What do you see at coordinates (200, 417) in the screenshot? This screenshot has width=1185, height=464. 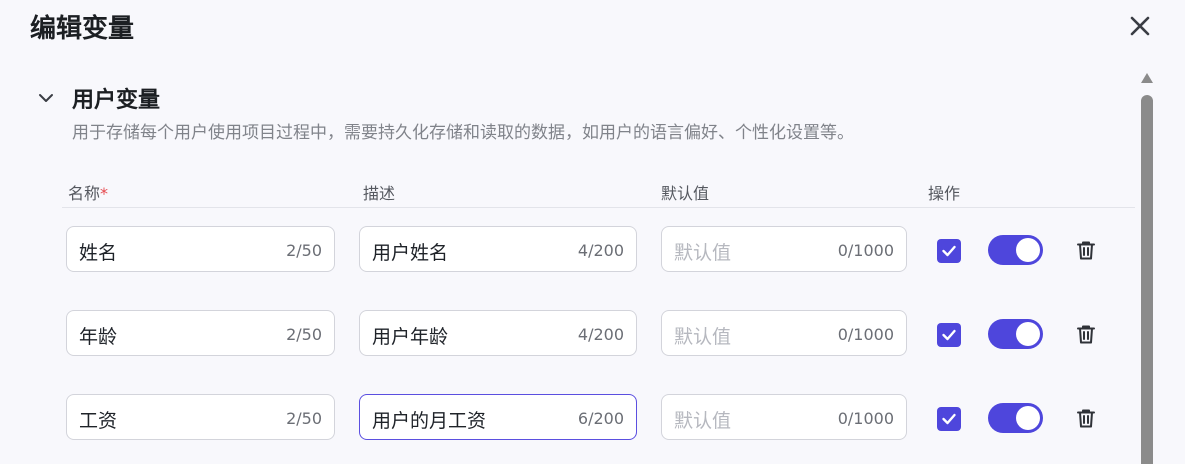 I see `variable-name-input: 工资 2/50` at bounding box center [200, 417].